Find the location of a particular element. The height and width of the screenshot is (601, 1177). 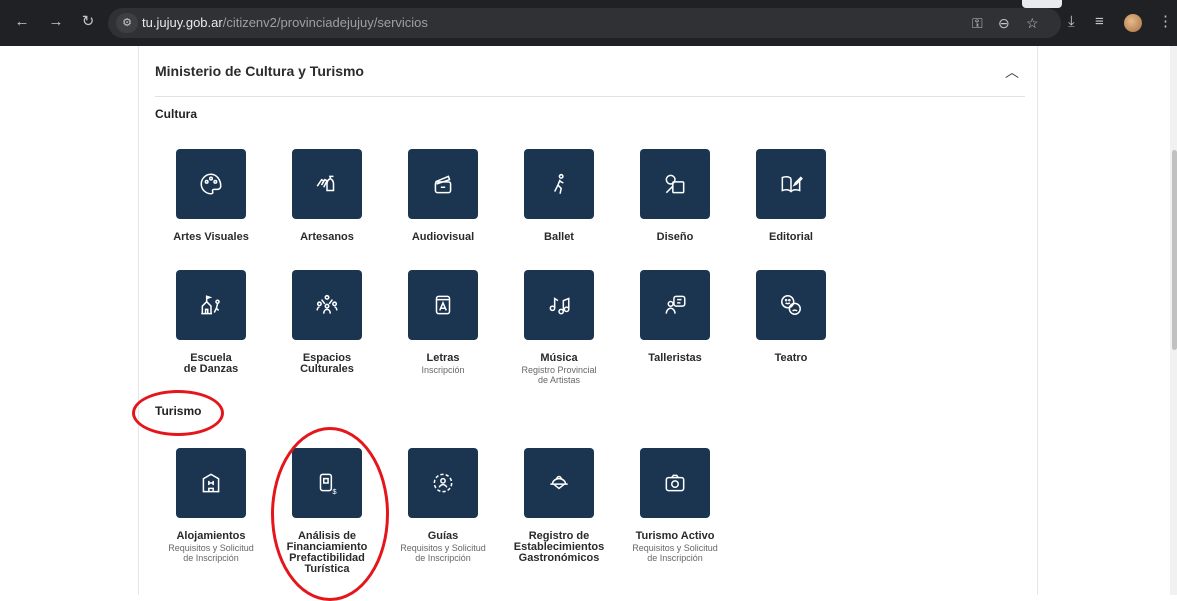

item-title: Turismo Activo is located at coordinates (675, 536).